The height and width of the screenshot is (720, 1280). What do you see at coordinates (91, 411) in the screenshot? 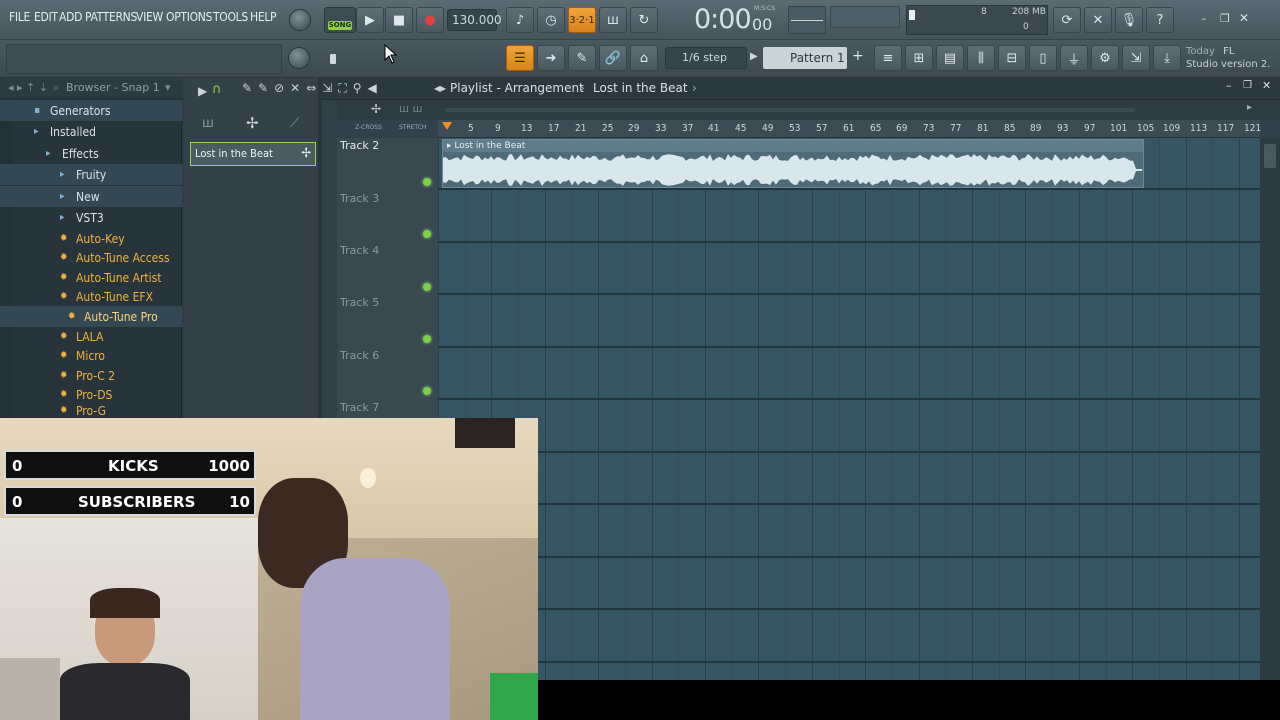
I see `browser-item-pro-g: ✹ Pro-G` at bounding box center [91, 411].